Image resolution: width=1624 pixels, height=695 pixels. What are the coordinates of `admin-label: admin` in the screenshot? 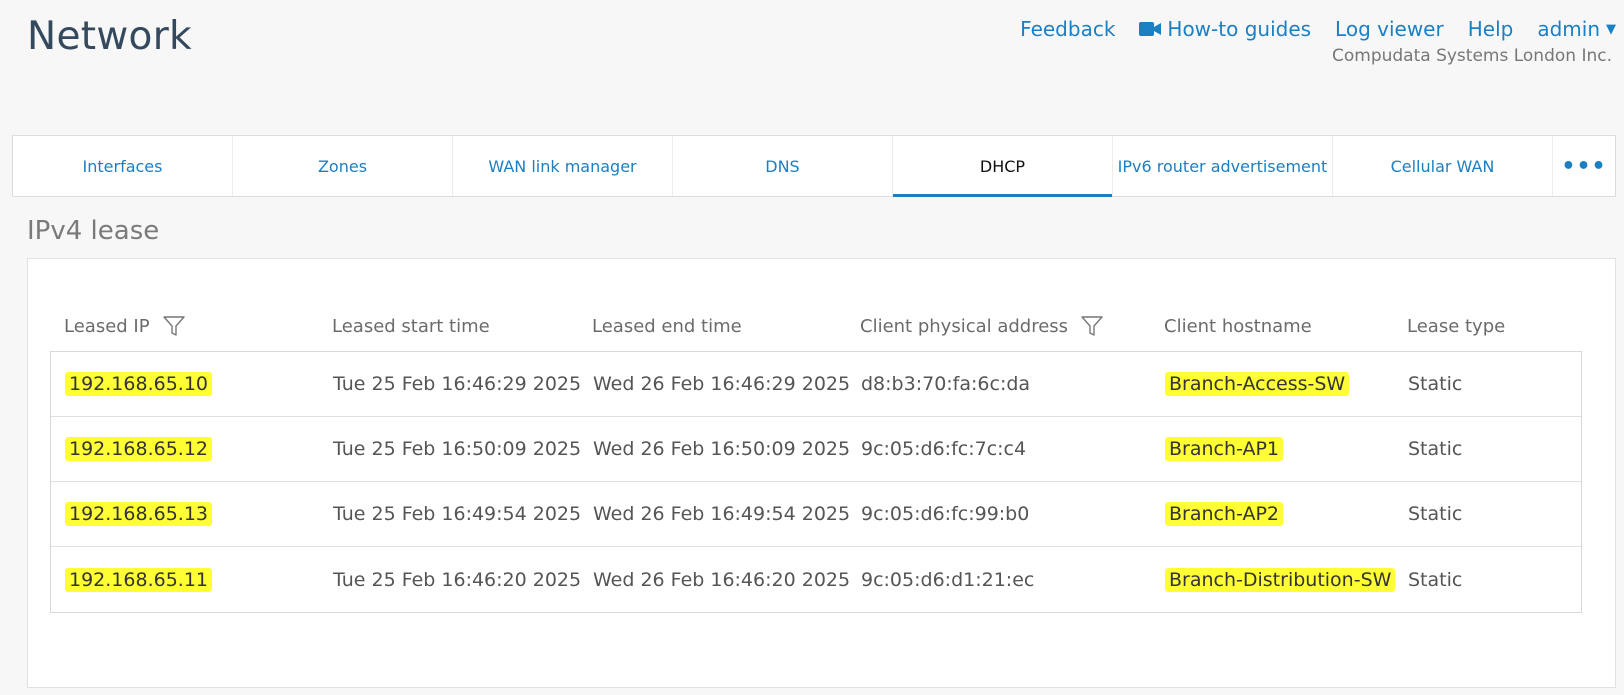 It's located at (1568, 29).